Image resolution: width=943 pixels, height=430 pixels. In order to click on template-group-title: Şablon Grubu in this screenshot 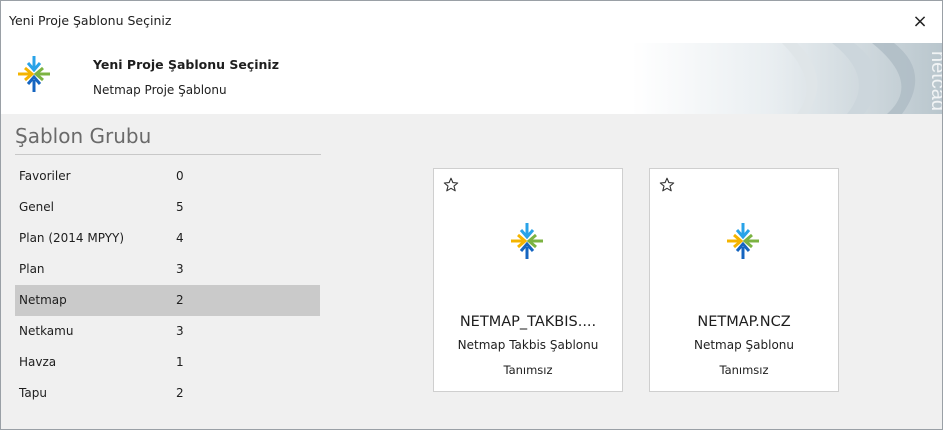, I will do `click(83, 136)`.